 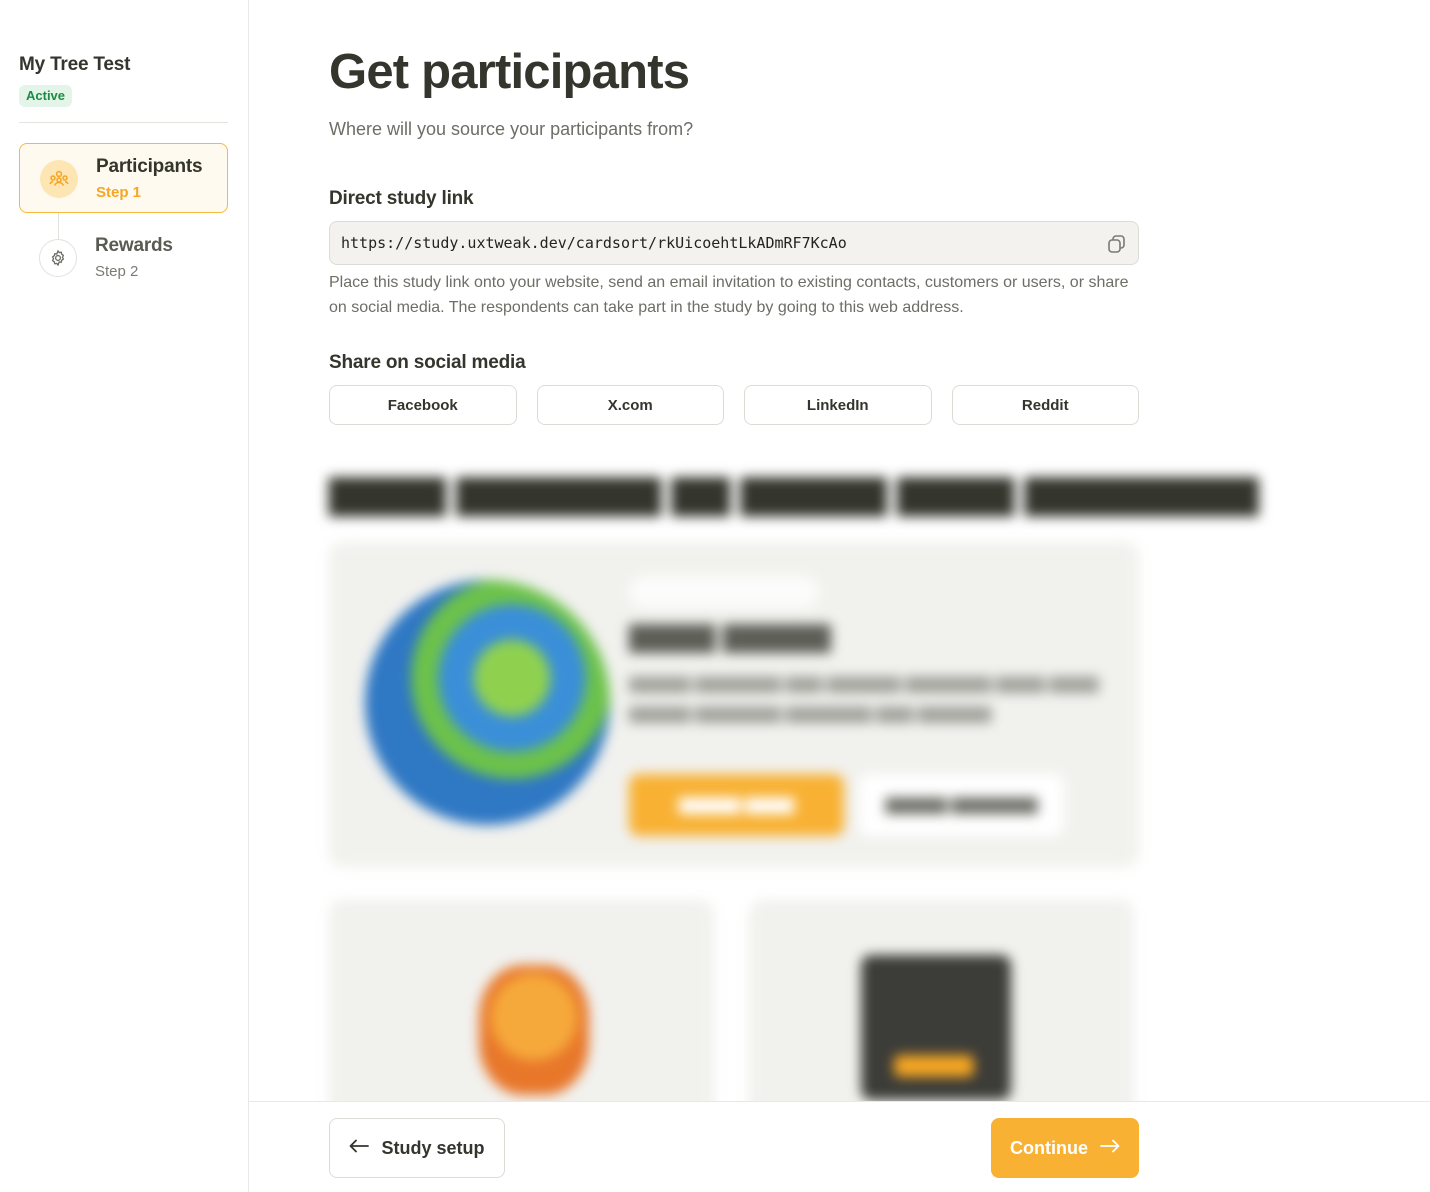 I want to click on participants-icon, so click(x=59, y=179).